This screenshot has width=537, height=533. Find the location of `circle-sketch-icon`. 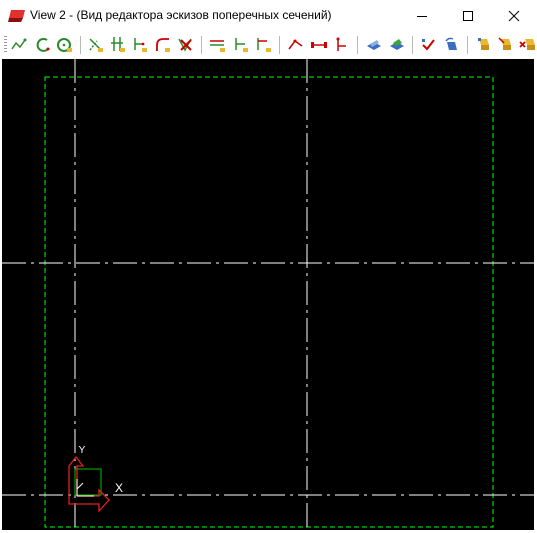

circle-sketch-icon is located at coordinates (65, 45).